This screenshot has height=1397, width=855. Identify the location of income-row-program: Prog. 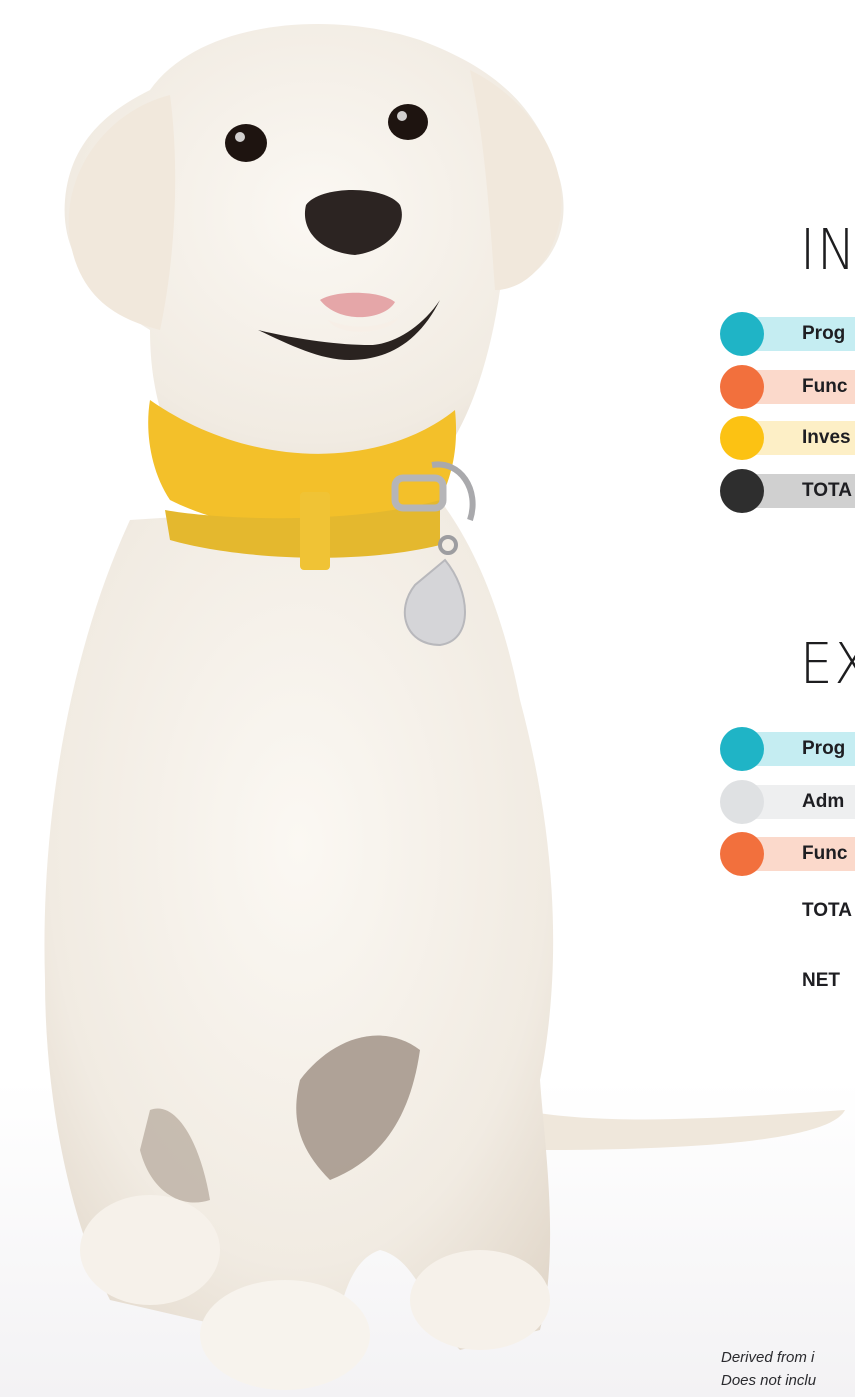
(787, 334).